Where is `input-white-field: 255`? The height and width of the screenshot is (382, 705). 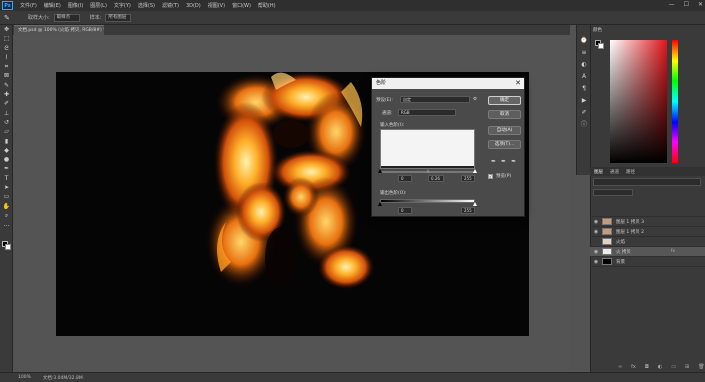
input-white-field: 255 is located at coordinates (468, 178).